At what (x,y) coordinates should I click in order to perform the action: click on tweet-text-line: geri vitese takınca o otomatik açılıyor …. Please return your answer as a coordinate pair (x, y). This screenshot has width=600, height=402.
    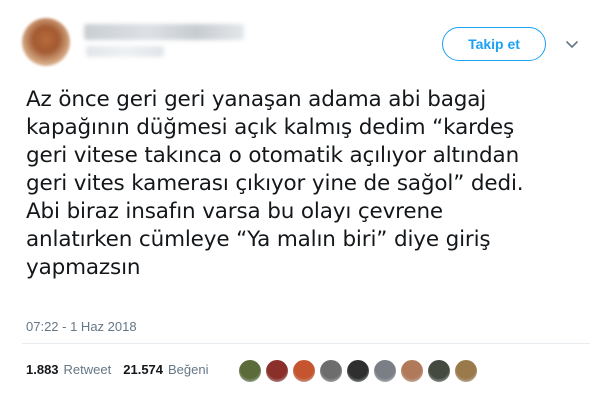
    Looking at the image, I should click on (273, 155).